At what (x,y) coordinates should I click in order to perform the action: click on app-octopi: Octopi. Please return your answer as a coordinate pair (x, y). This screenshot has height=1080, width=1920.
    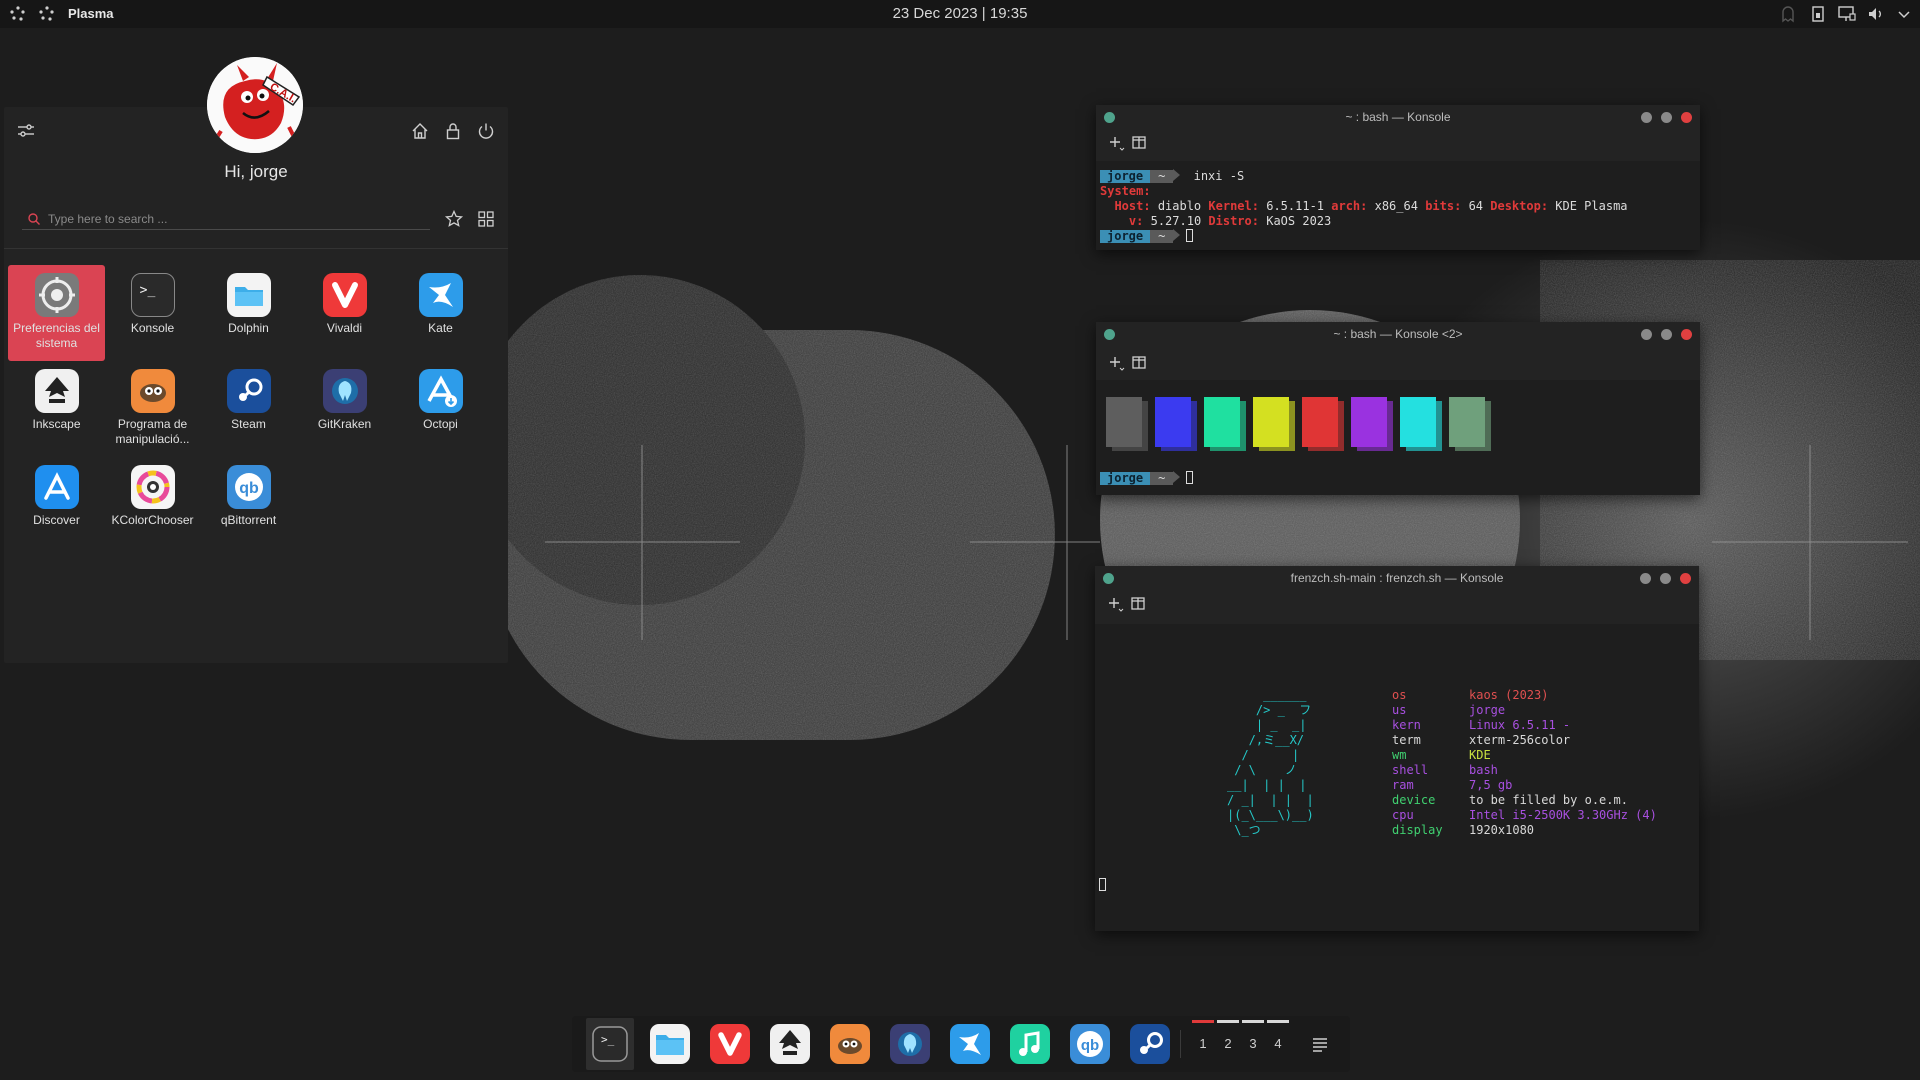
    Looking at the image, I should click on (440, 409).